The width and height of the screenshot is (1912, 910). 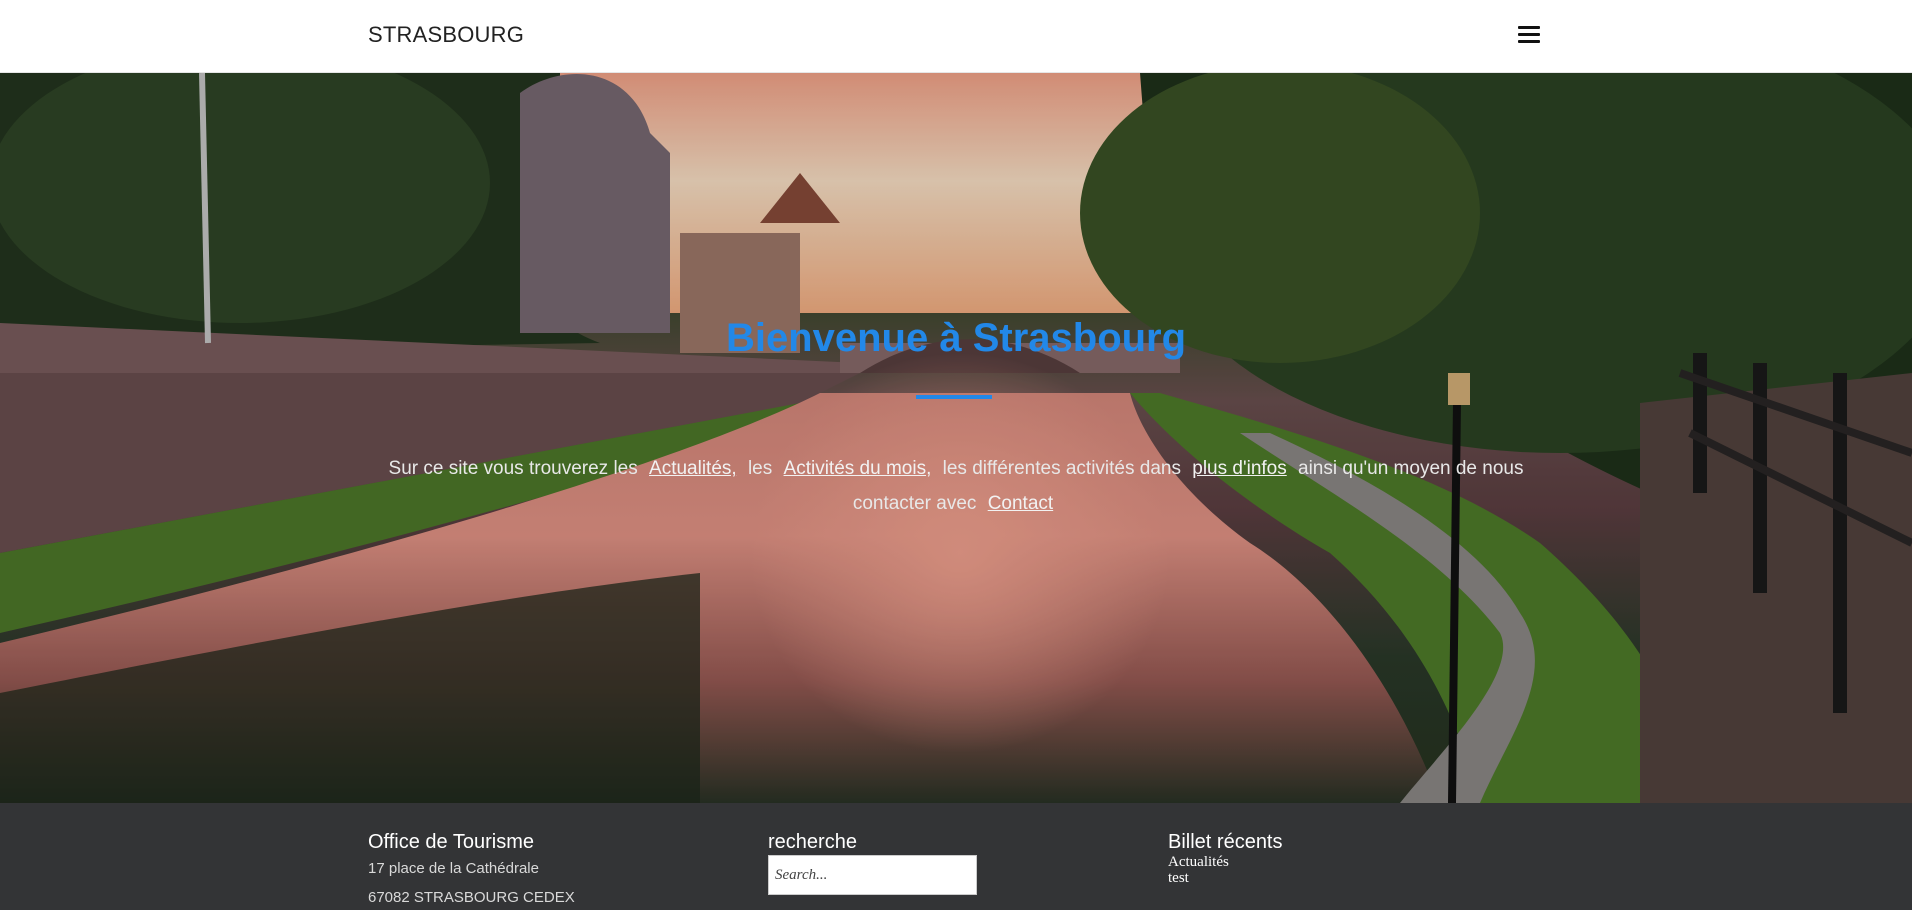 I want to click on list-item: test, so click(x=1225, y=878).